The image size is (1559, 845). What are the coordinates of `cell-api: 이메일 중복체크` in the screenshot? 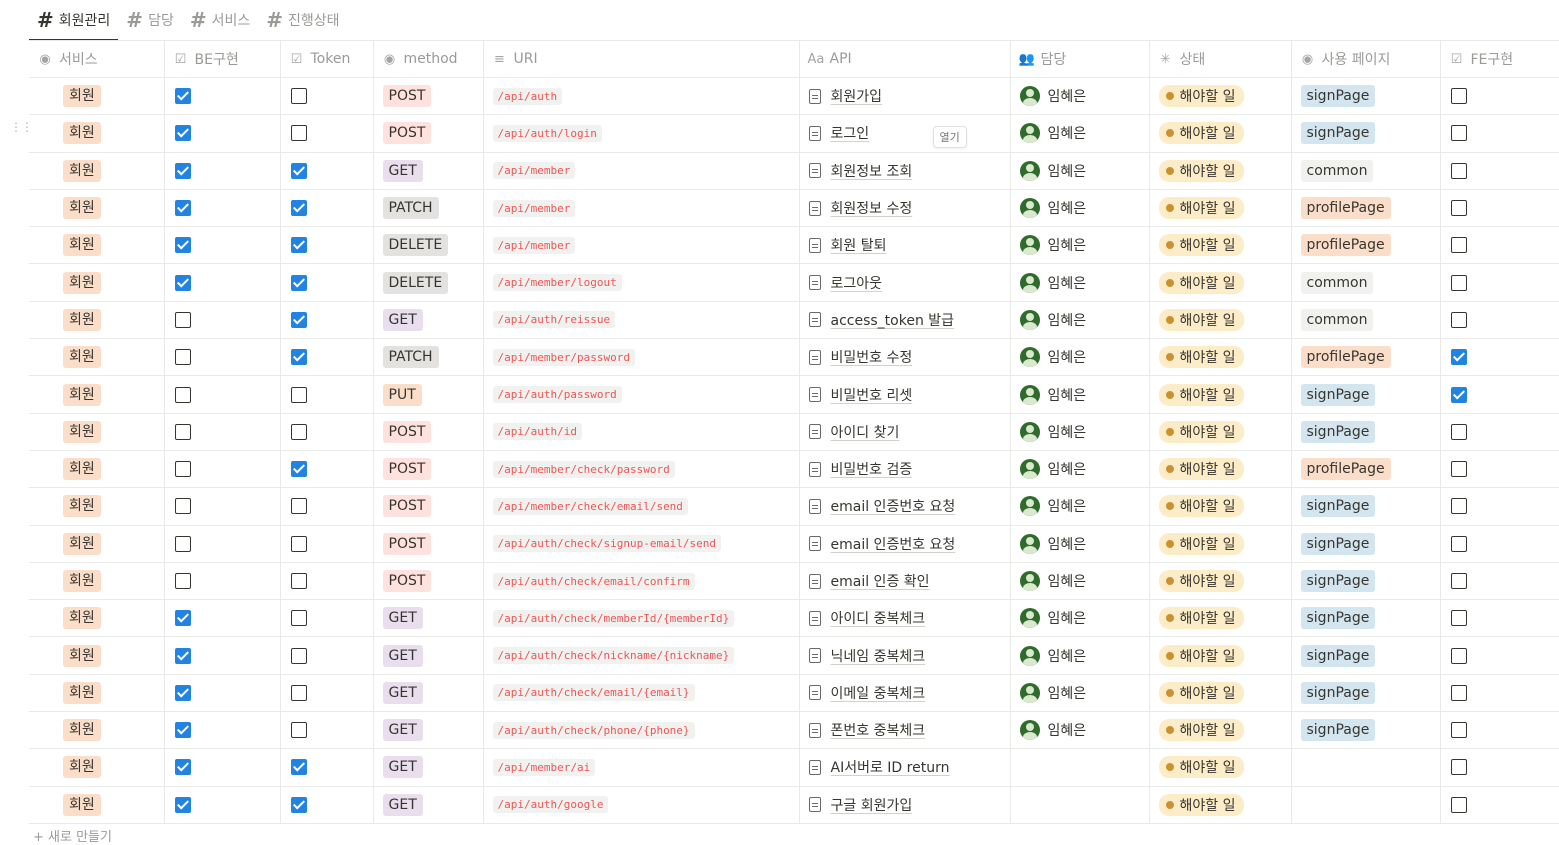 It's located at (904, 692).